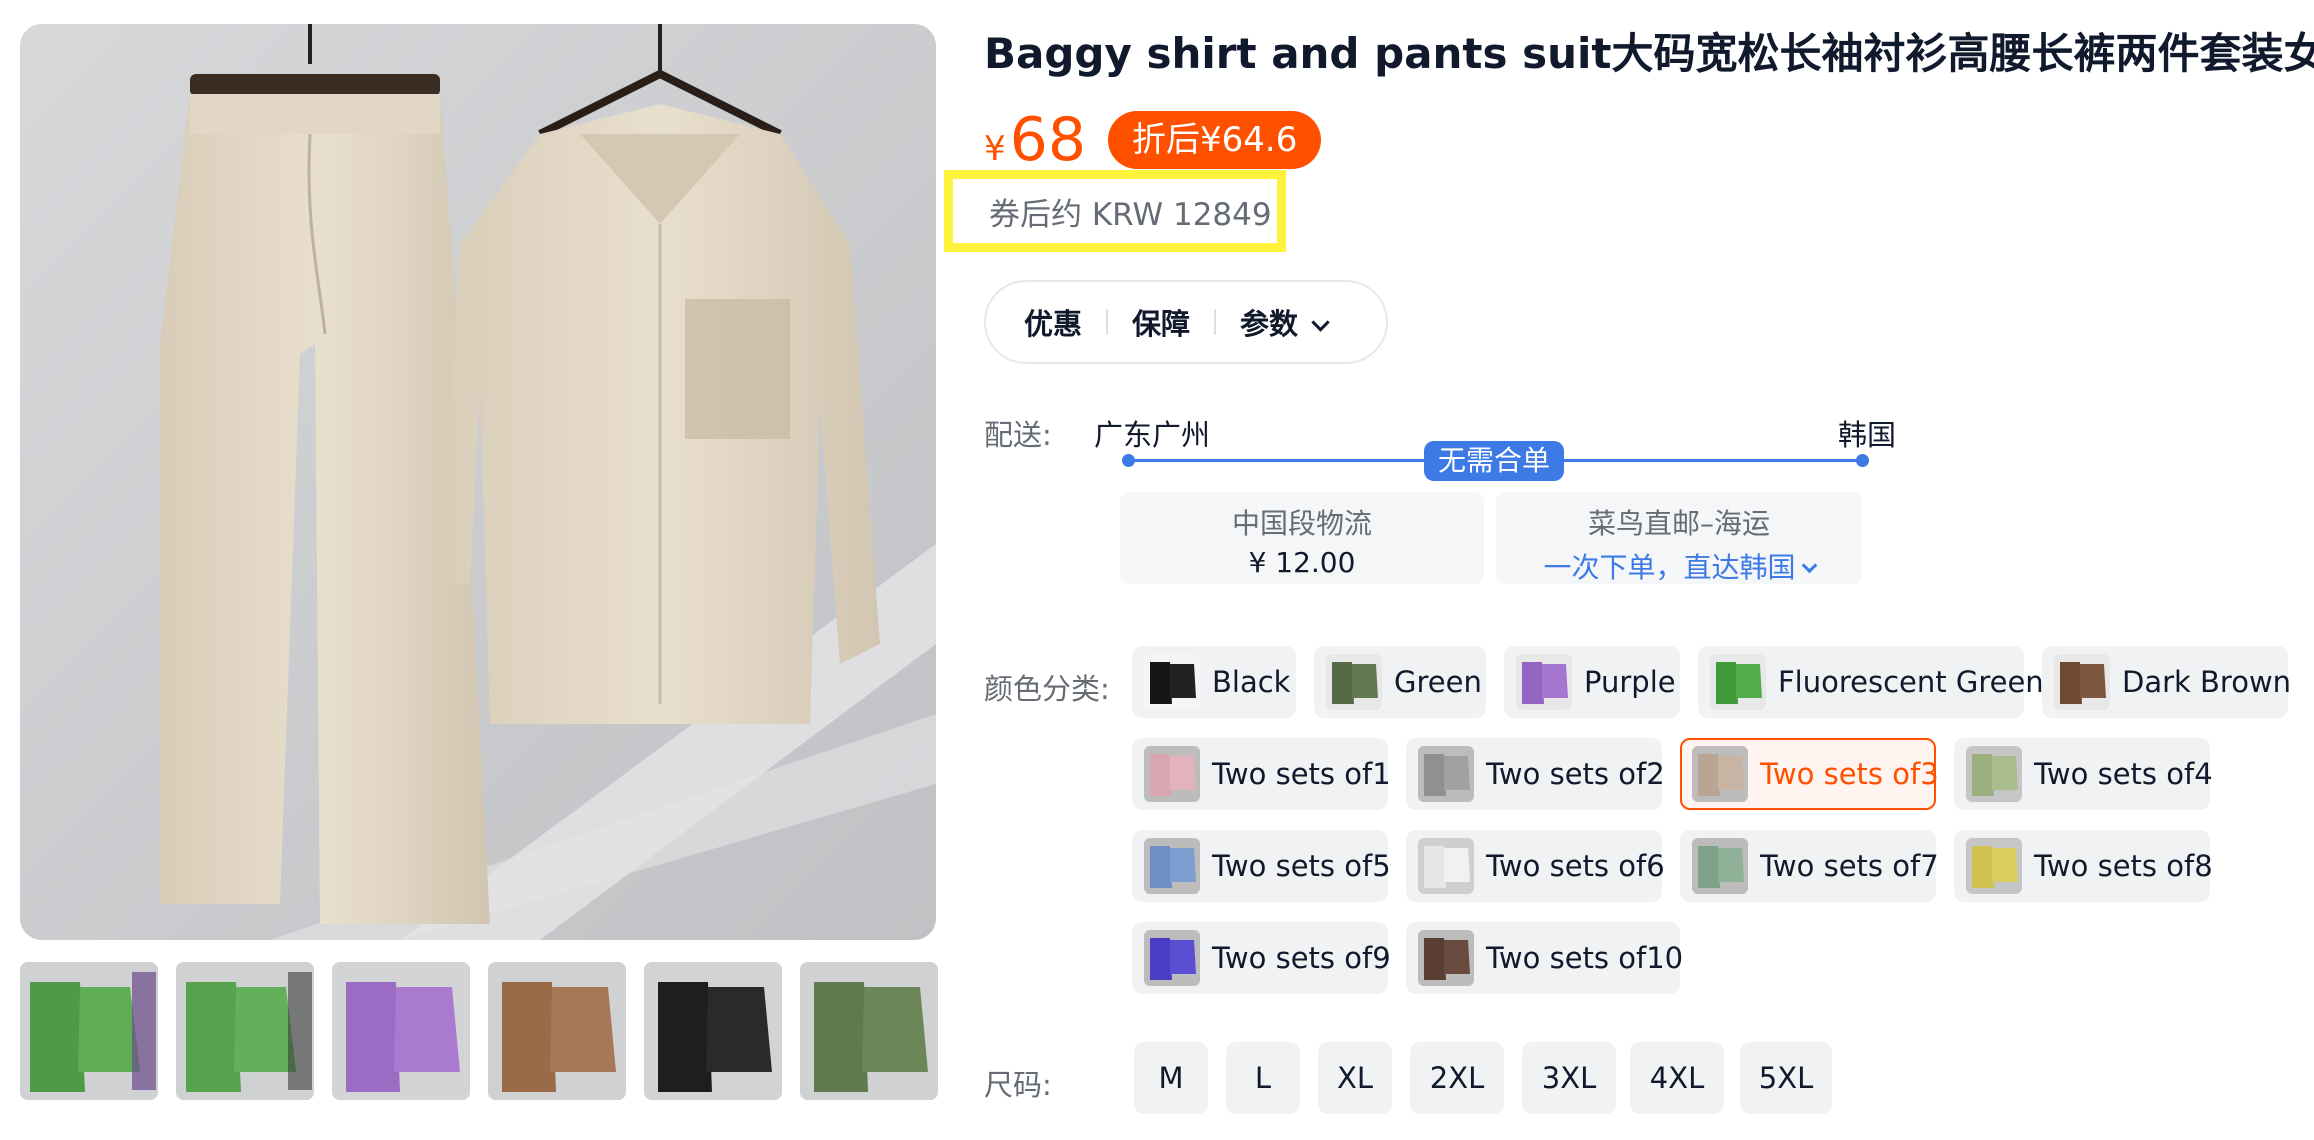  Describe the element at coordinates (1446, 866) in the screenshot. I see `swatch-two-sets-6-image` at that location.